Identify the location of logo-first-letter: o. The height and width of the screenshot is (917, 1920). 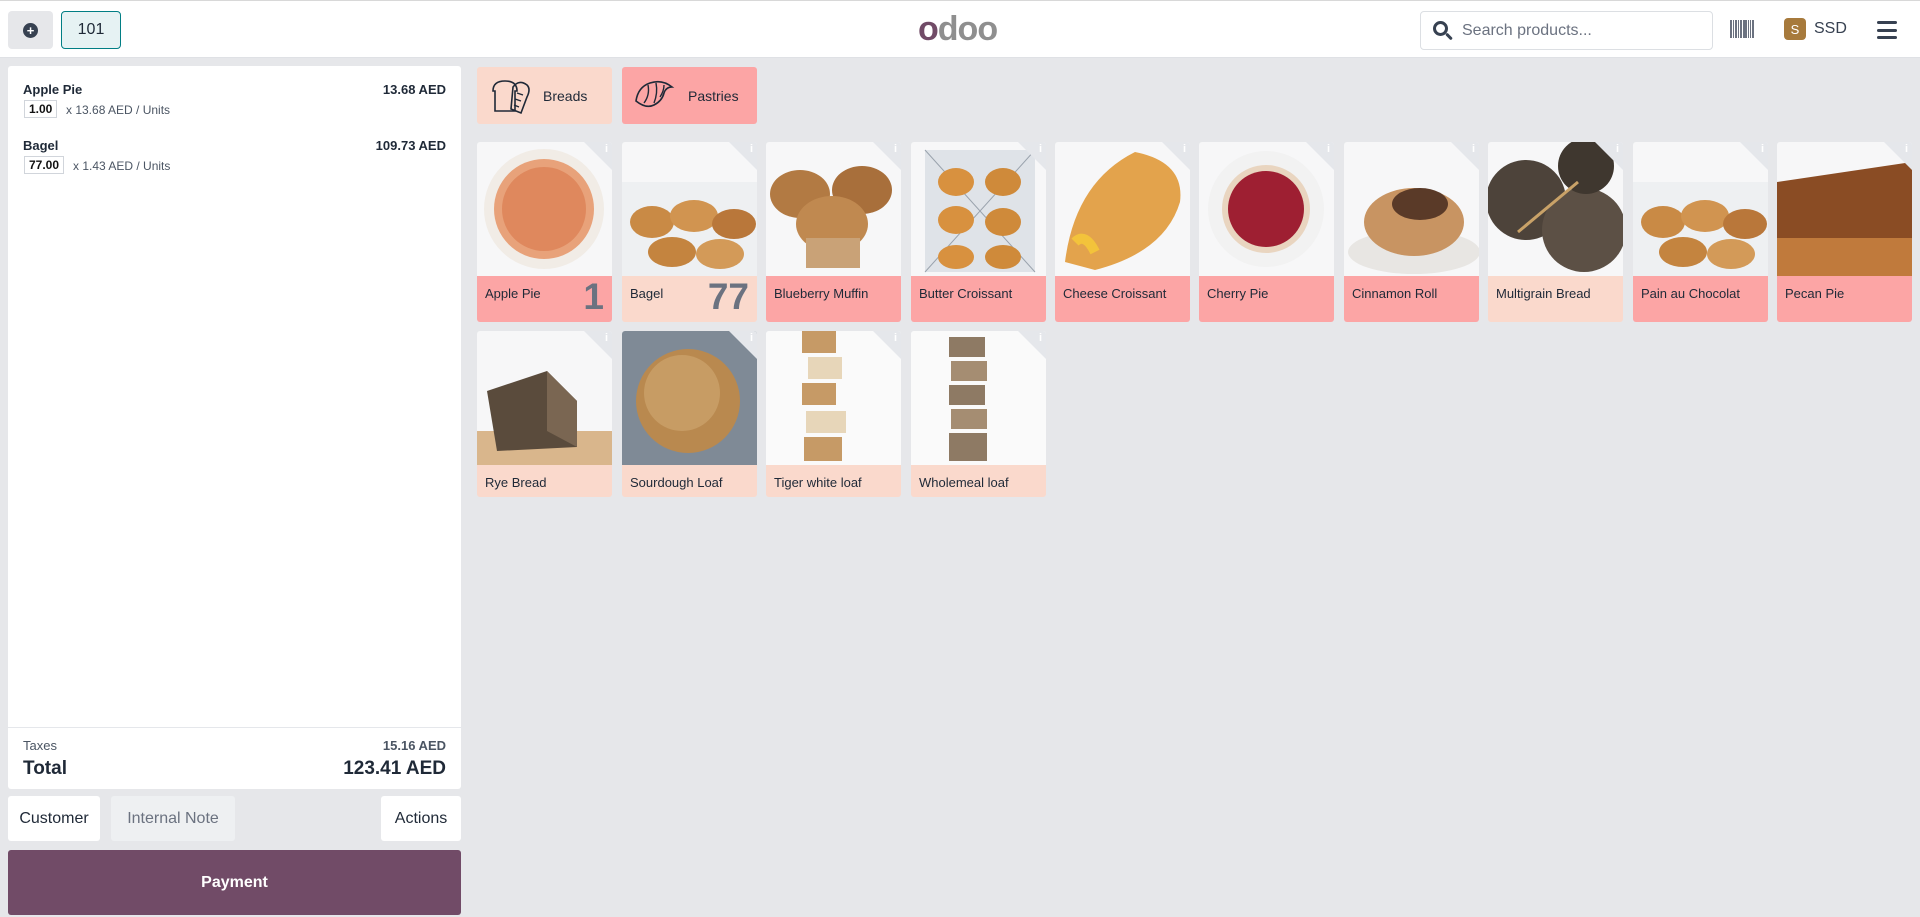
(928, 28).